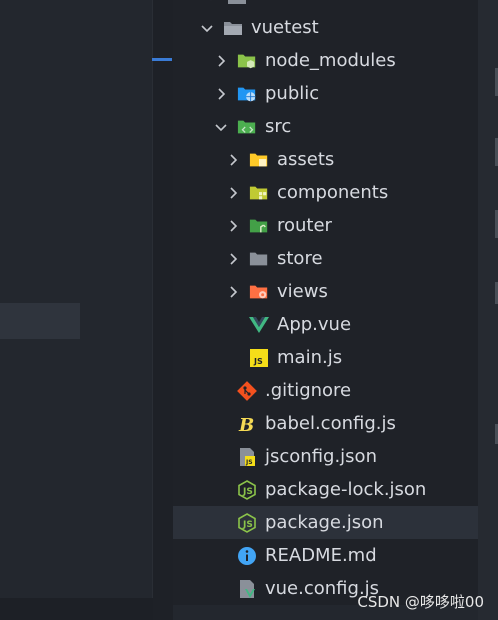 The image size is (498, 620). I want to click on tree-item-babel-config: B babel.config.js, so click(325, 423).